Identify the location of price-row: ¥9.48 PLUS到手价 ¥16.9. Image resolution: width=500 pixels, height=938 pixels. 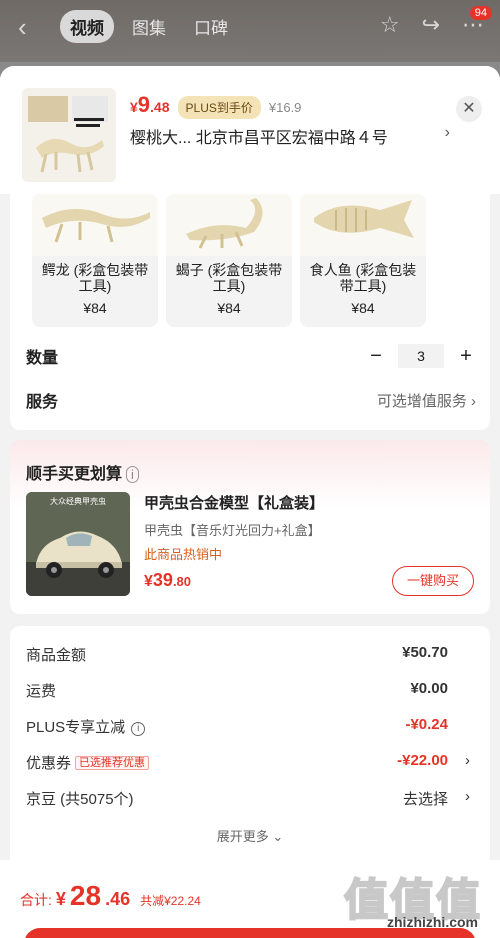
(215, 105).